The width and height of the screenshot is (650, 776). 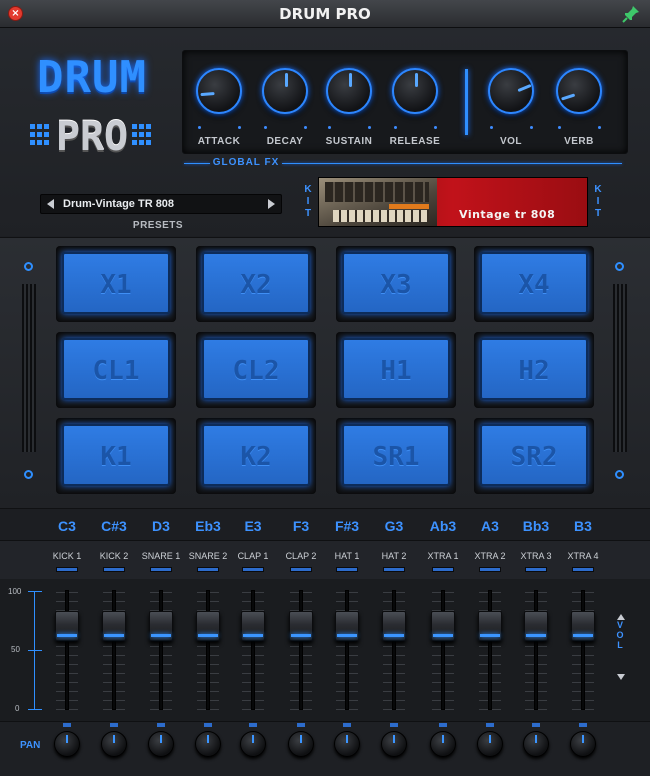 What do you see at coordinates (349, 91) in the screenshot?
I see `sustain-knob` at bounding box center [349, 91].